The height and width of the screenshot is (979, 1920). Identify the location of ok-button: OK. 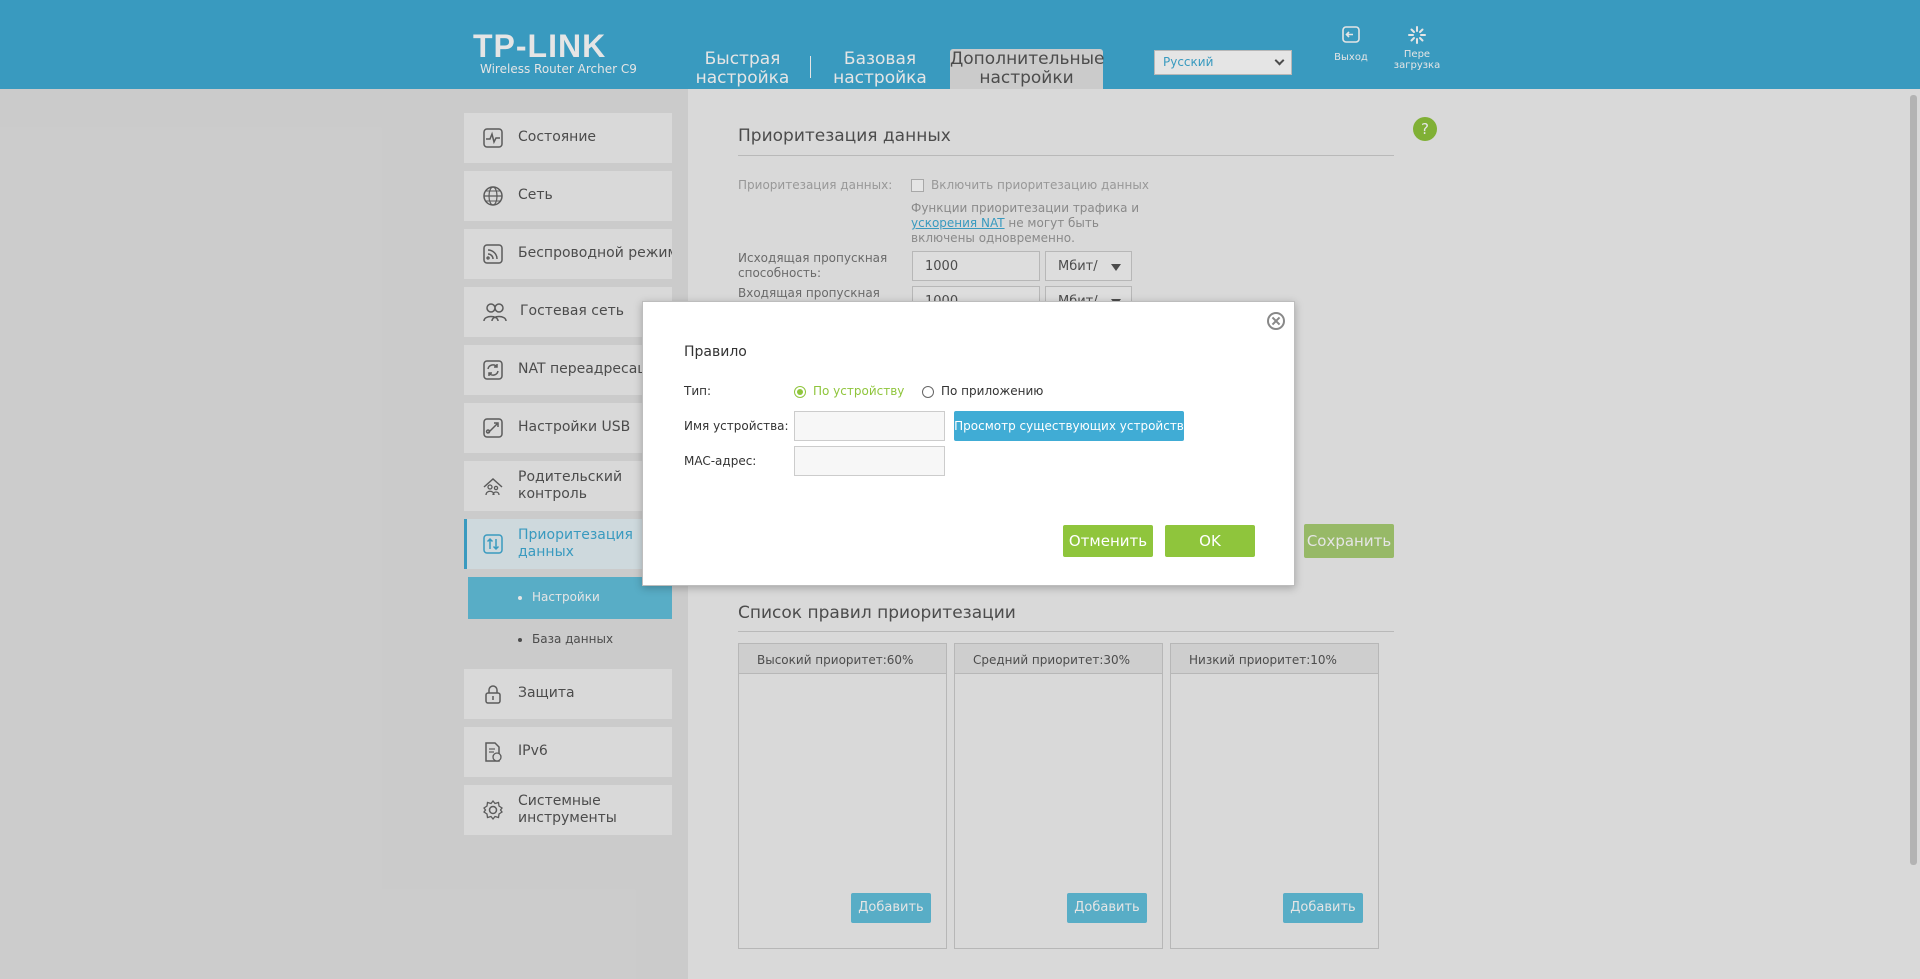
(1210, 541).